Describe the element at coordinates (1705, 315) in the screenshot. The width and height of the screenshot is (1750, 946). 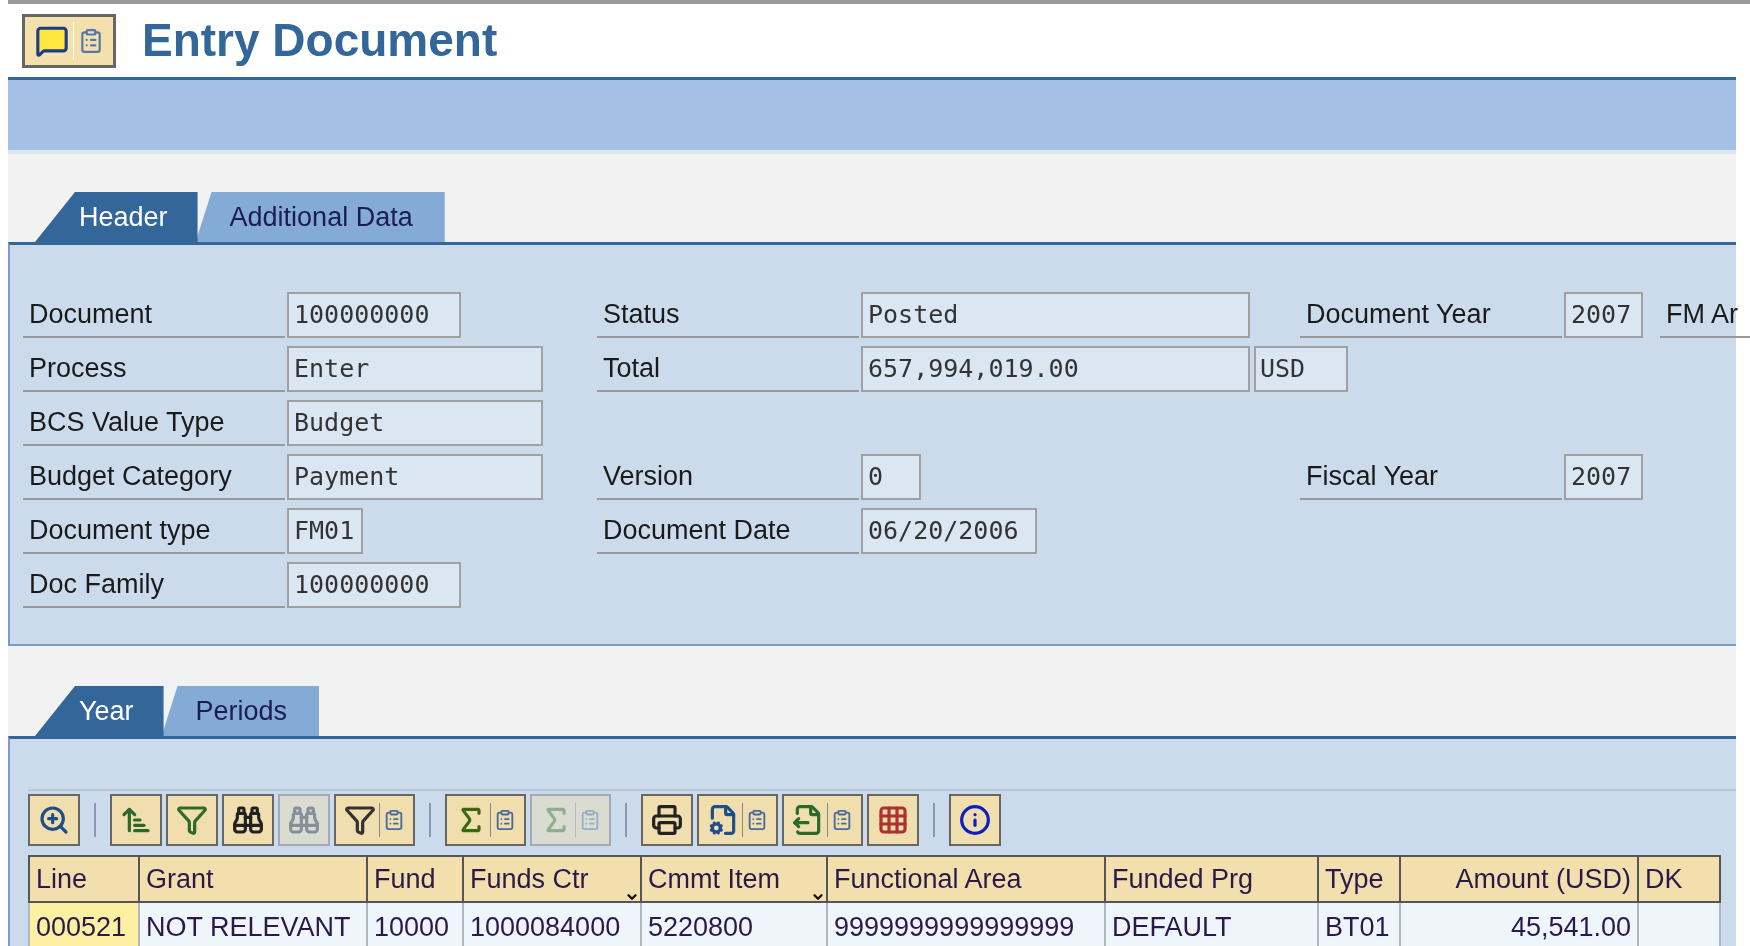
I see `field-label: FM Ar` at that location.